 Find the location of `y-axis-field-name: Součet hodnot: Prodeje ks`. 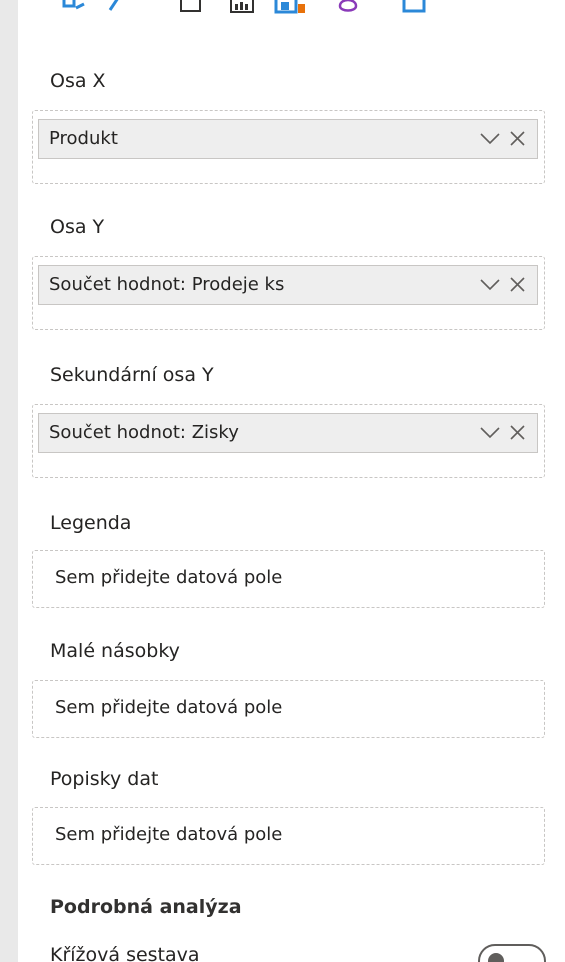

y-axis-field-name: Součet hodnot: Prodeje ks is located at coordinates (167, 284).